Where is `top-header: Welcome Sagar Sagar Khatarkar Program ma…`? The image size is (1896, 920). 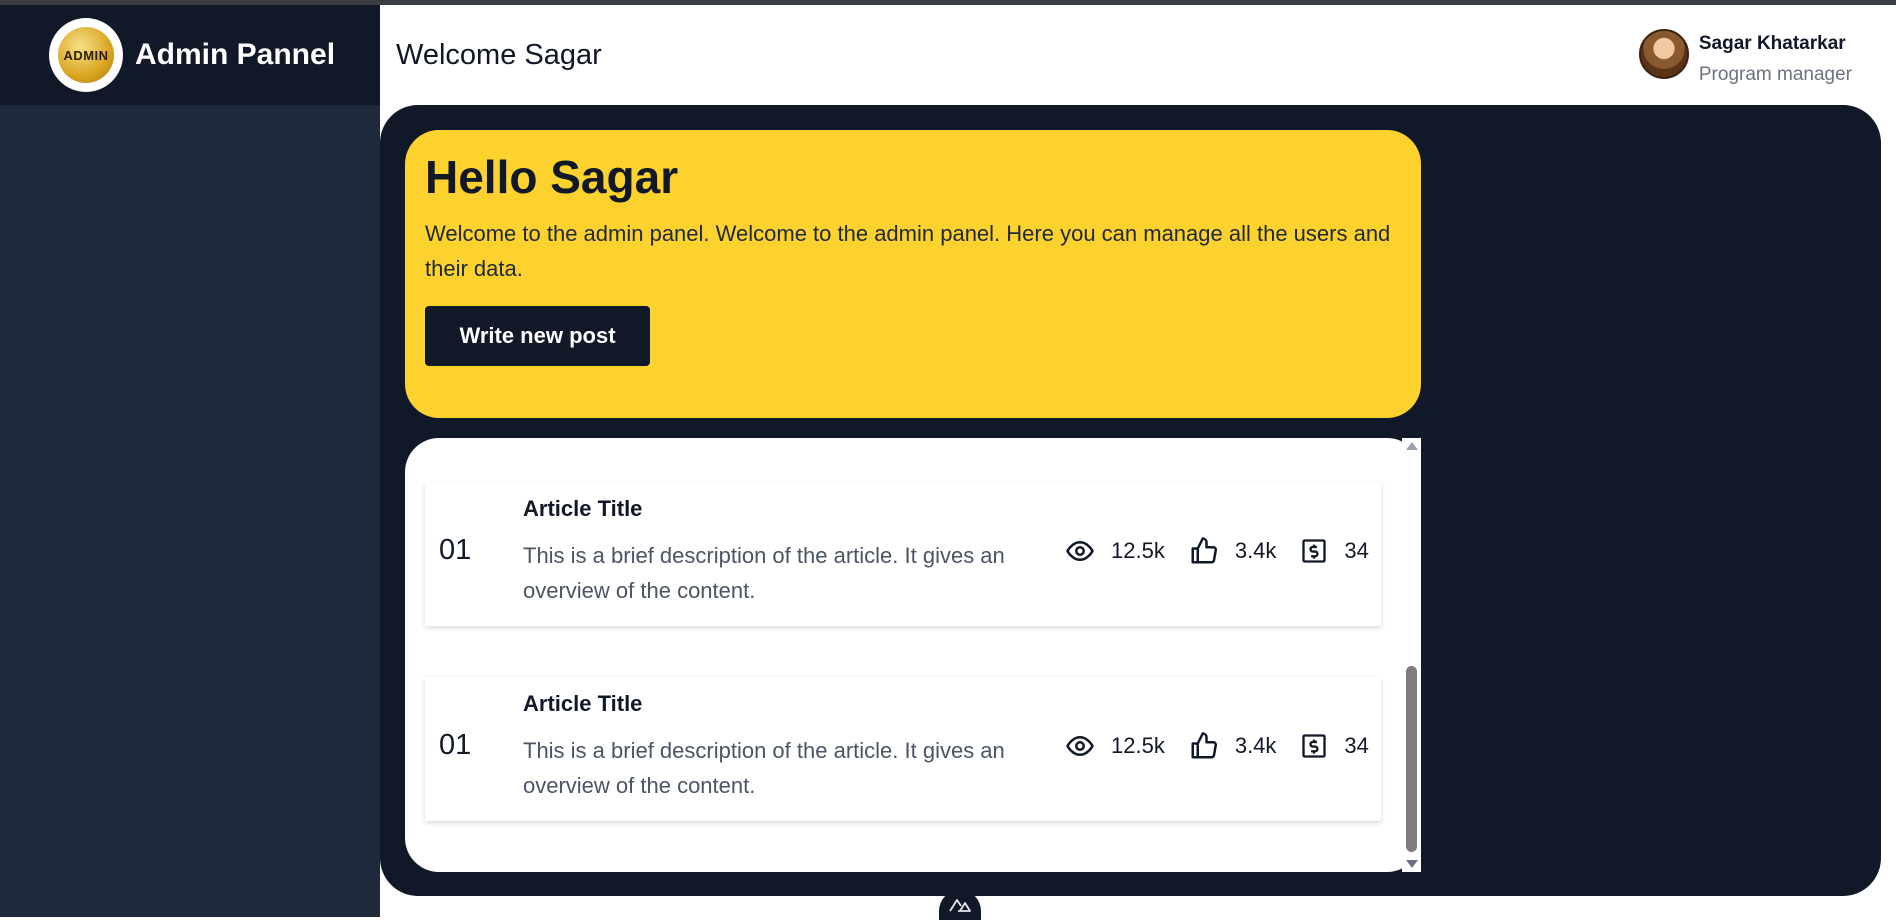
top-header: Welcome Sagar Sagar Khatarkar Program ma… is located at coordinates (1138, 55).